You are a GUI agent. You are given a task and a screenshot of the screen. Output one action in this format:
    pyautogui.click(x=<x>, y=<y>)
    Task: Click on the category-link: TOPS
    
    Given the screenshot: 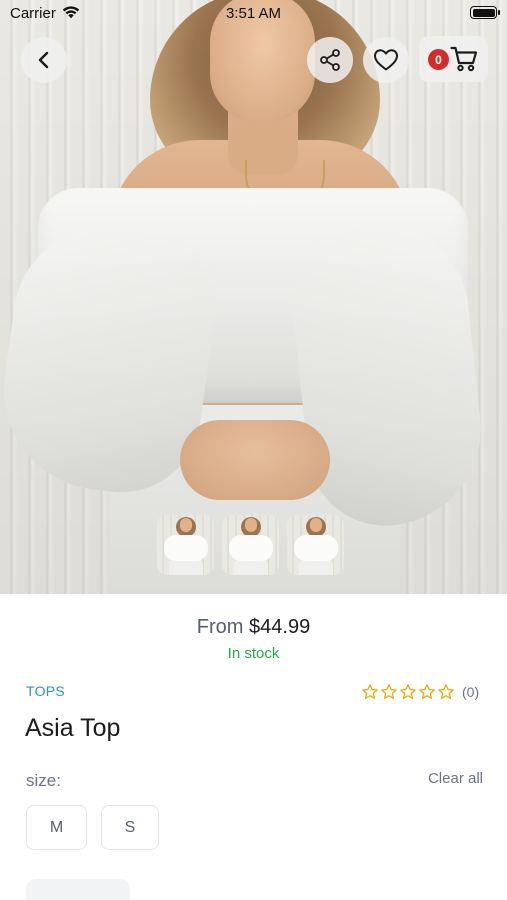 What is the action you would take?
    pyautogui.click(x=45, y=691)
    